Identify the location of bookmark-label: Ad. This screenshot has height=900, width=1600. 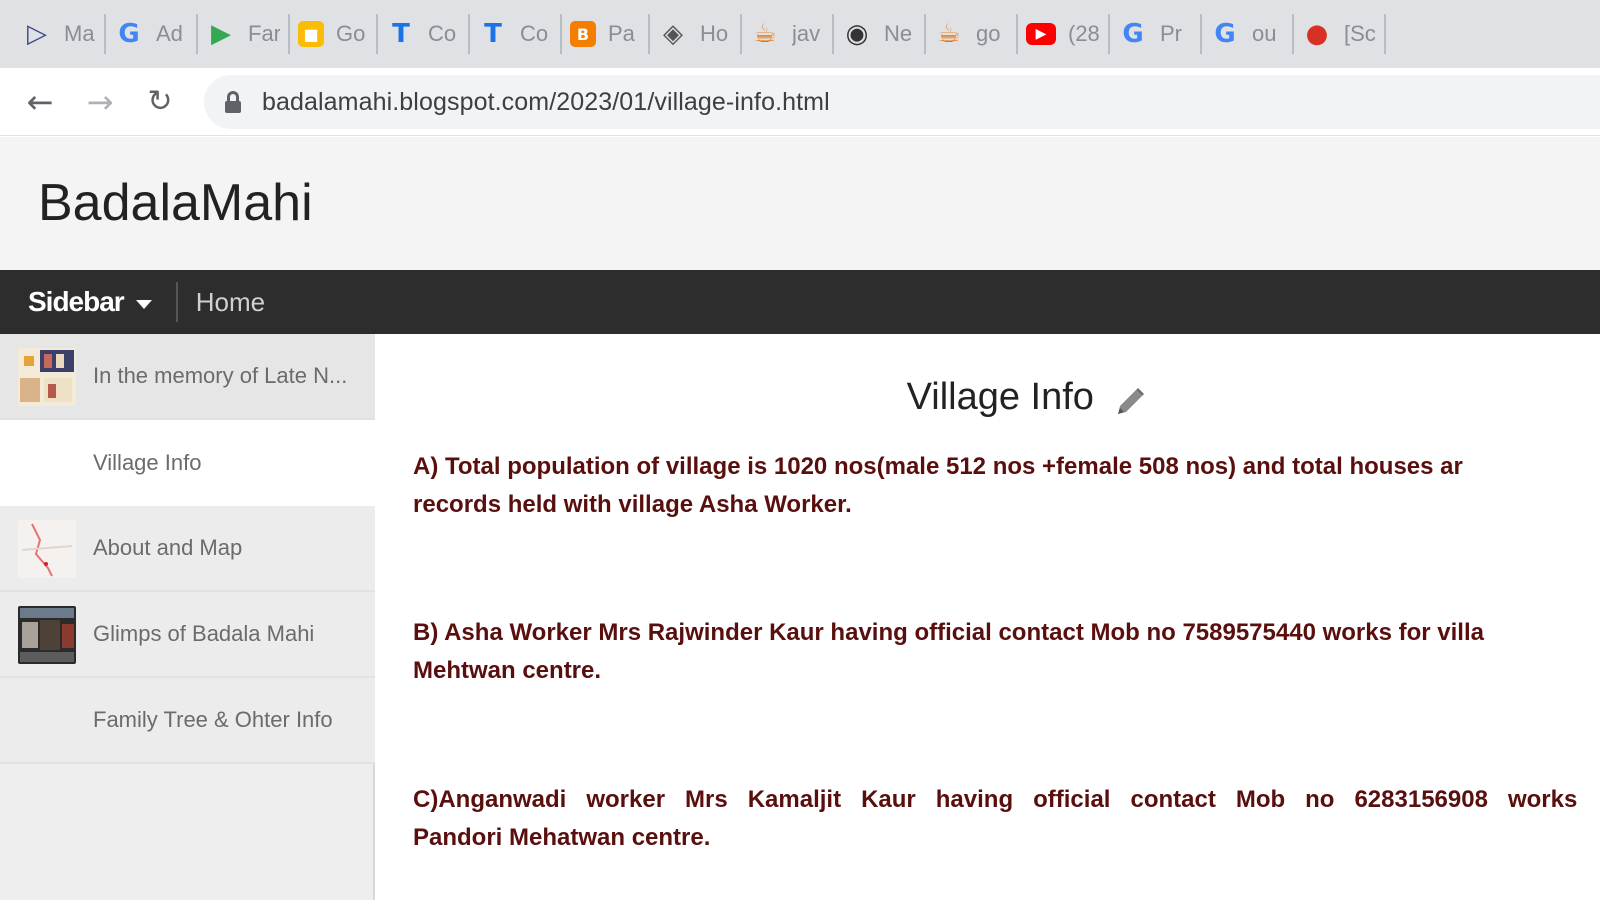
(169, 33).